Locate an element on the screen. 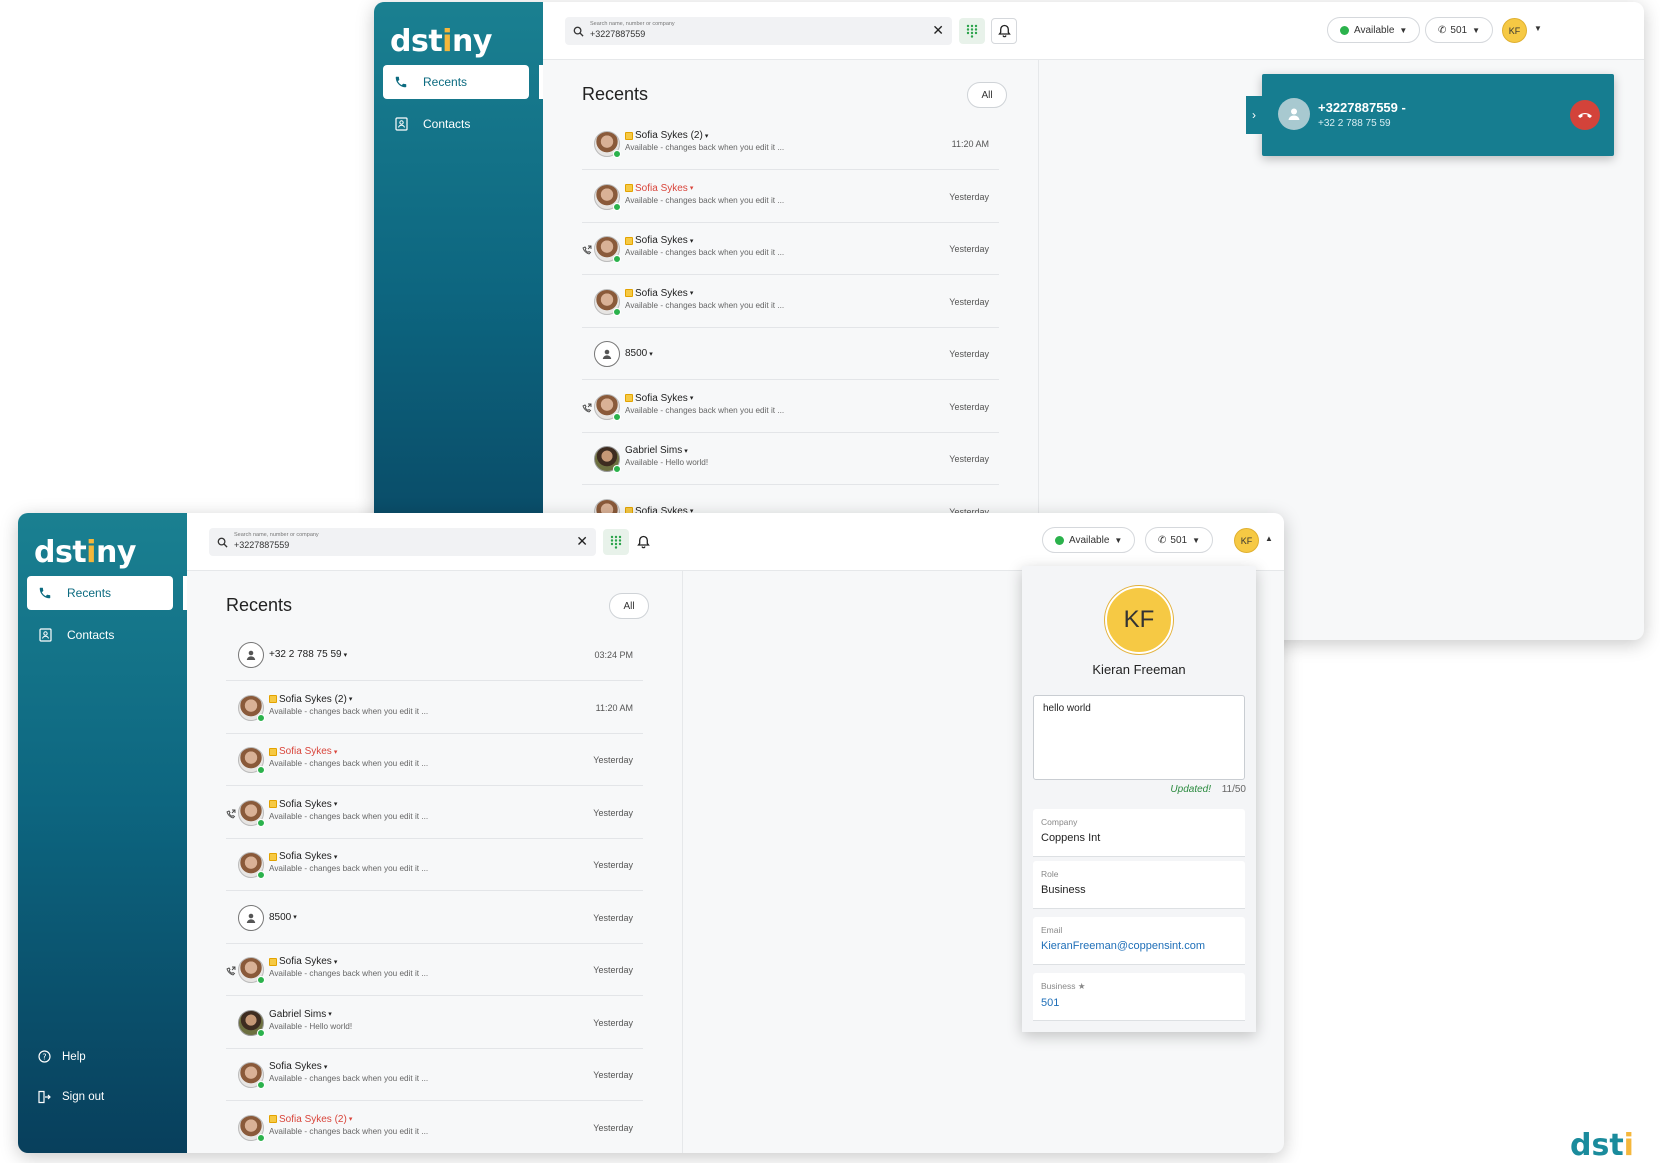 This screenshot has width=1660, height=1163. help-link: ? Help is located at coordinates (61, 1056).